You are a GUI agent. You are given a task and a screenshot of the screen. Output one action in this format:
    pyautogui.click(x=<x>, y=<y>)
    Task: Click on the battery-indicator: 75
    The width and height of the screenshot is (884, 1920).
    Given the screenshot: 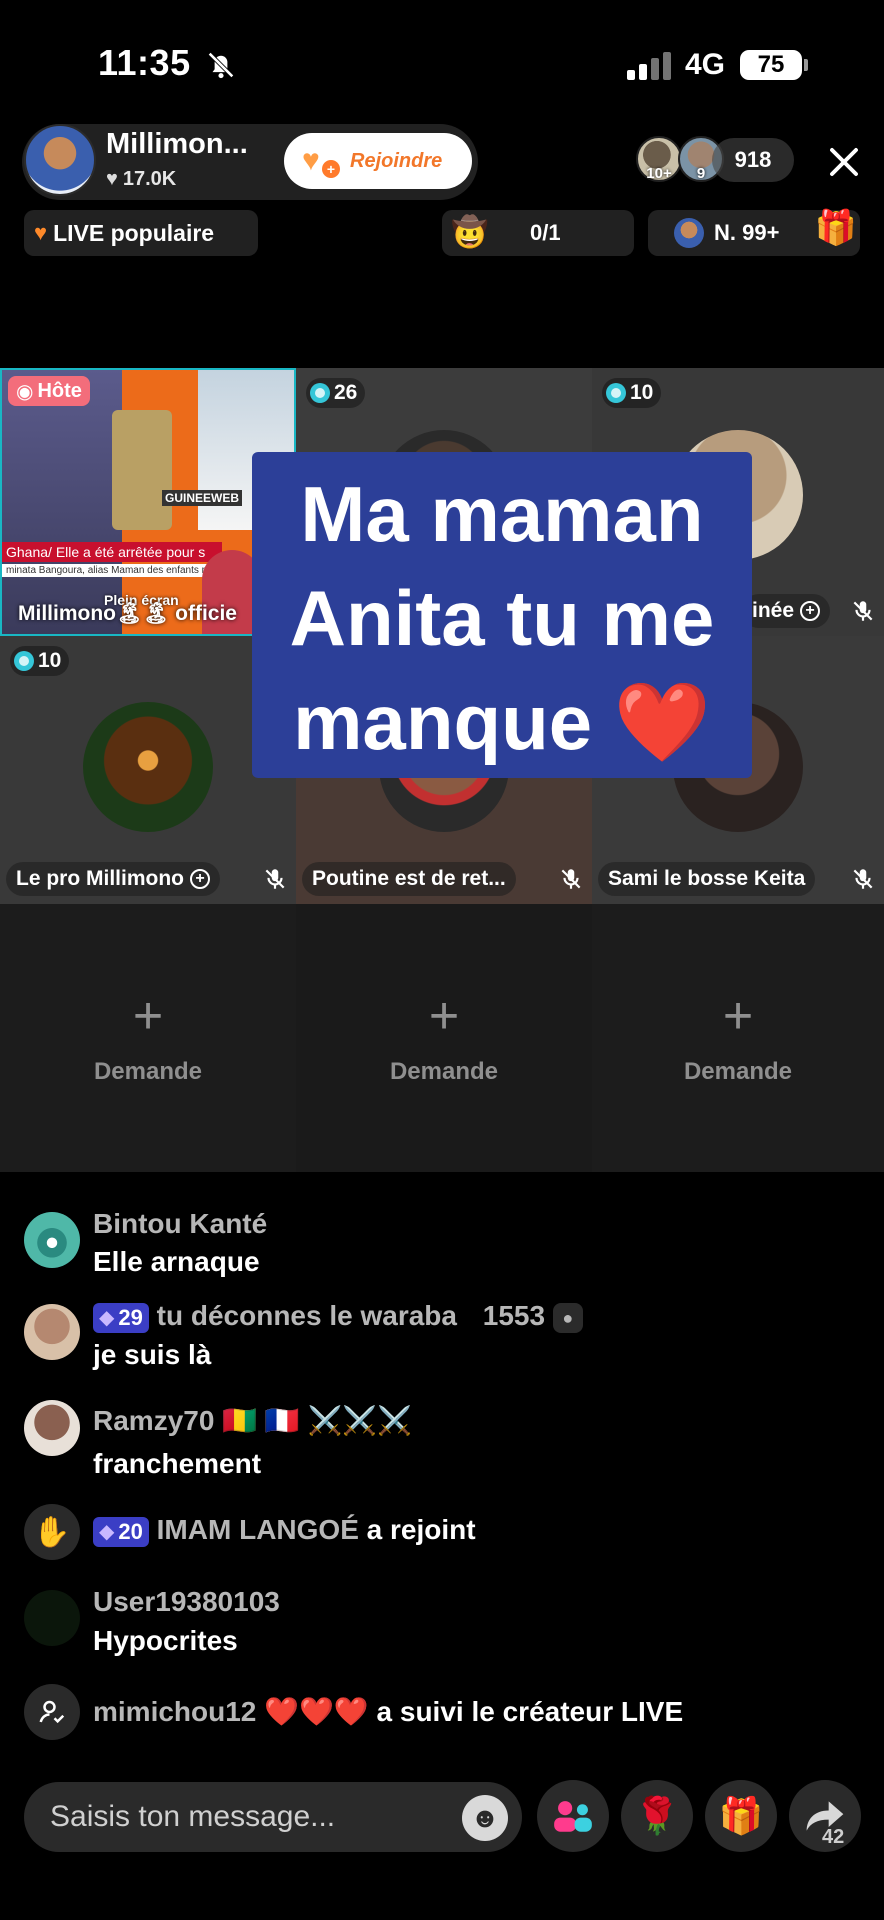 What is the action you would take?
    pyautogui.click(x=774, y=65)
    